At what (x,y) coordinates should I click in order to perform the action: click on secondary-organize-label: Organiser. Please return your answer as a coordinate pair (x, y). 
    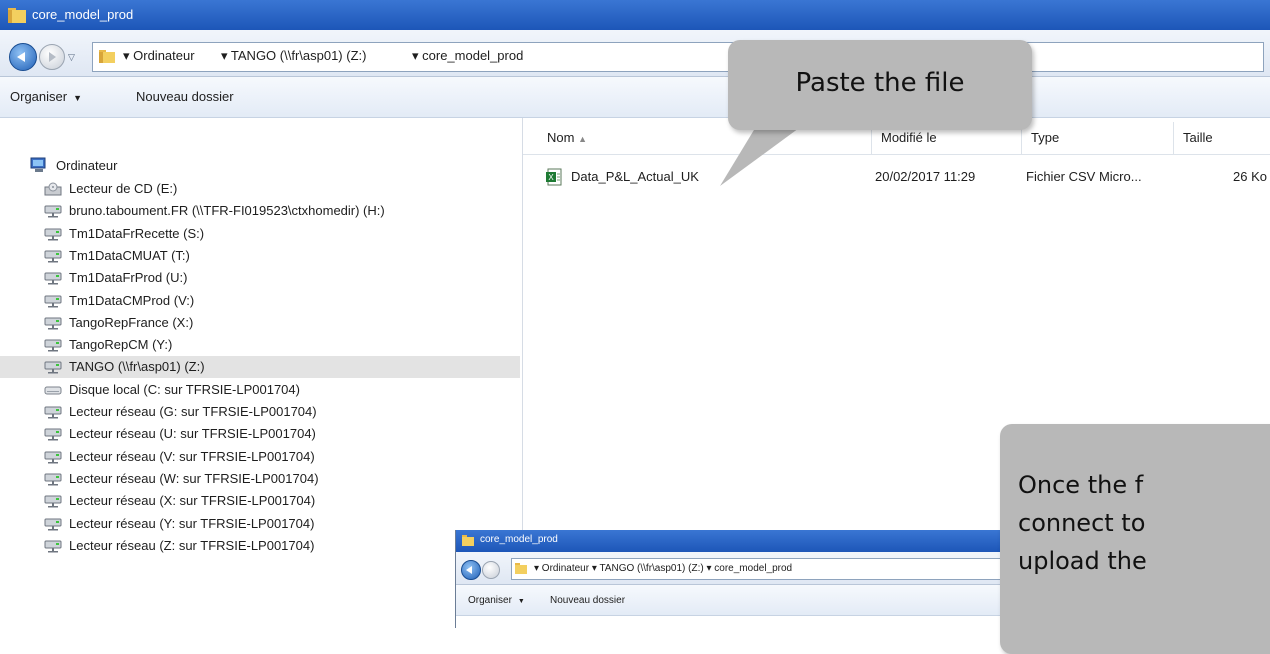
    Looking at the image, I should click on (490, 600).